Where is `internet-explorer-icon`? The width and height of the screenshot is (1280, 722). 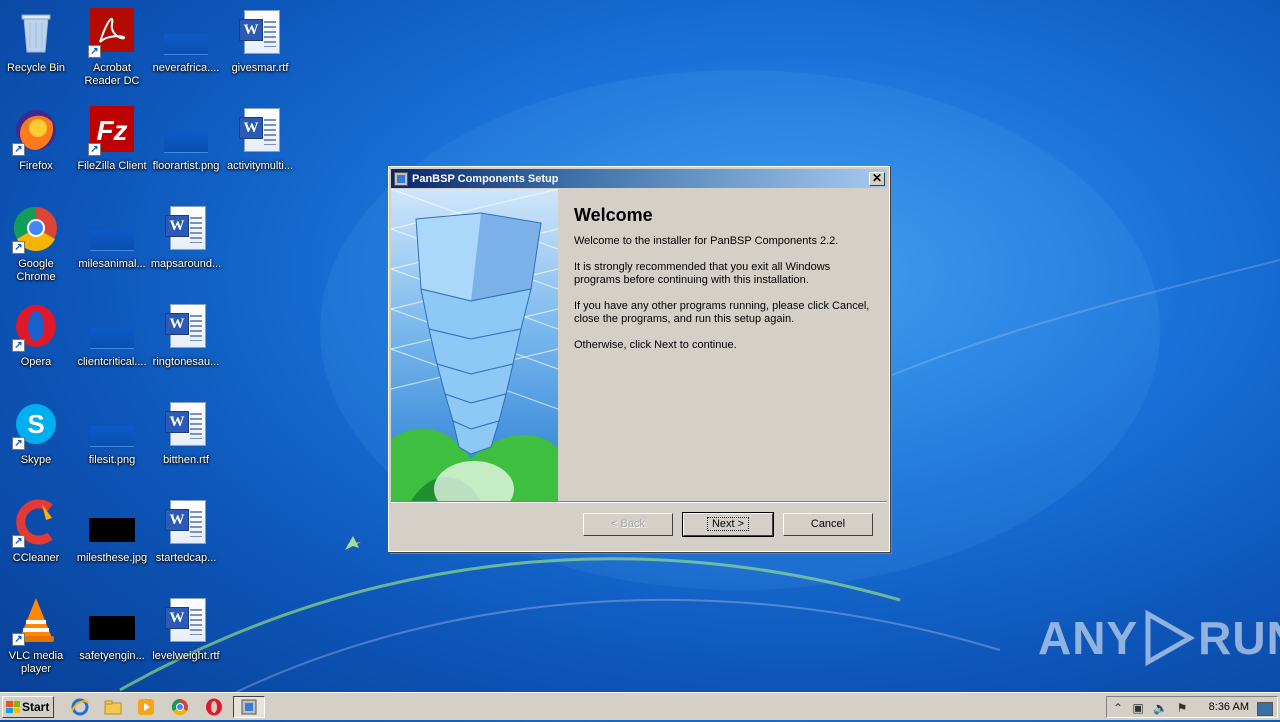
internet-explorer-icon is located at coordinates (80, 707).